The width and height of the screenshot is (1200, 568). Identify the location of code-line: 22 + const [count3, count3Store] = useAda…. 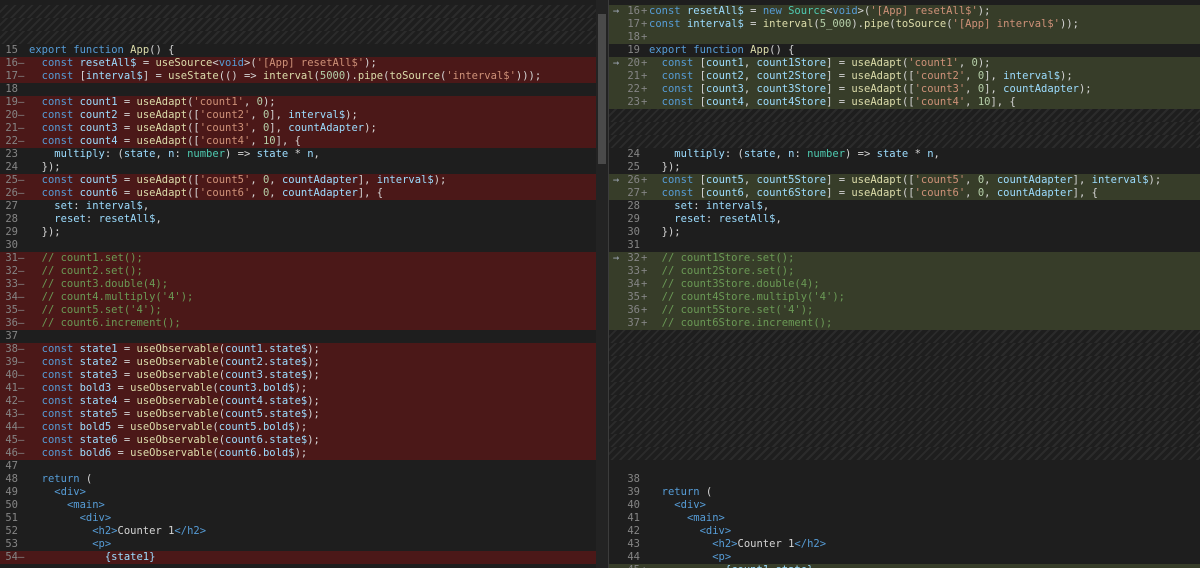
(904, 89).